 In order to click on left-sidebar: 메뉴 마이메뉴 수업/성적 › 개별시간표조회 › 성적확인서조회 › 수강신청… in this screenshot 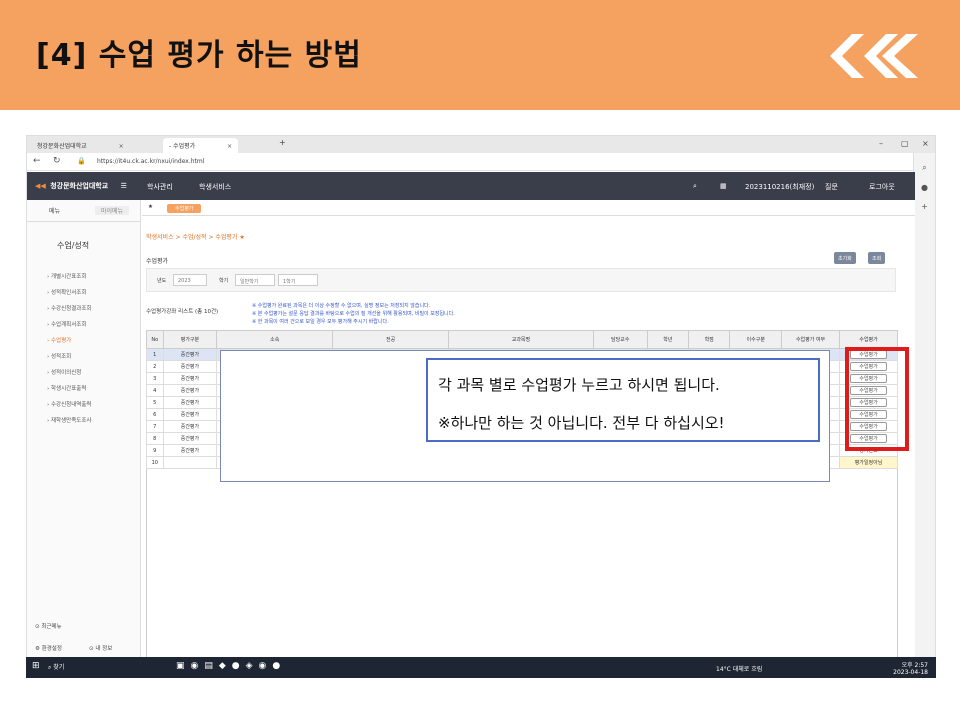, I will do `click(84, 438)`.